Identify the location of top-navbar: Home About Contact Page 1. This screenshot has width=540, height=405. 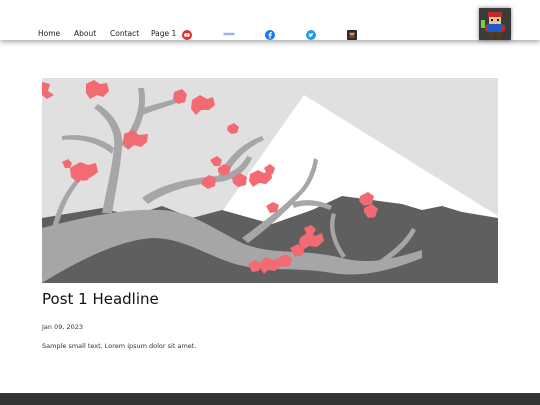
(270, 20).